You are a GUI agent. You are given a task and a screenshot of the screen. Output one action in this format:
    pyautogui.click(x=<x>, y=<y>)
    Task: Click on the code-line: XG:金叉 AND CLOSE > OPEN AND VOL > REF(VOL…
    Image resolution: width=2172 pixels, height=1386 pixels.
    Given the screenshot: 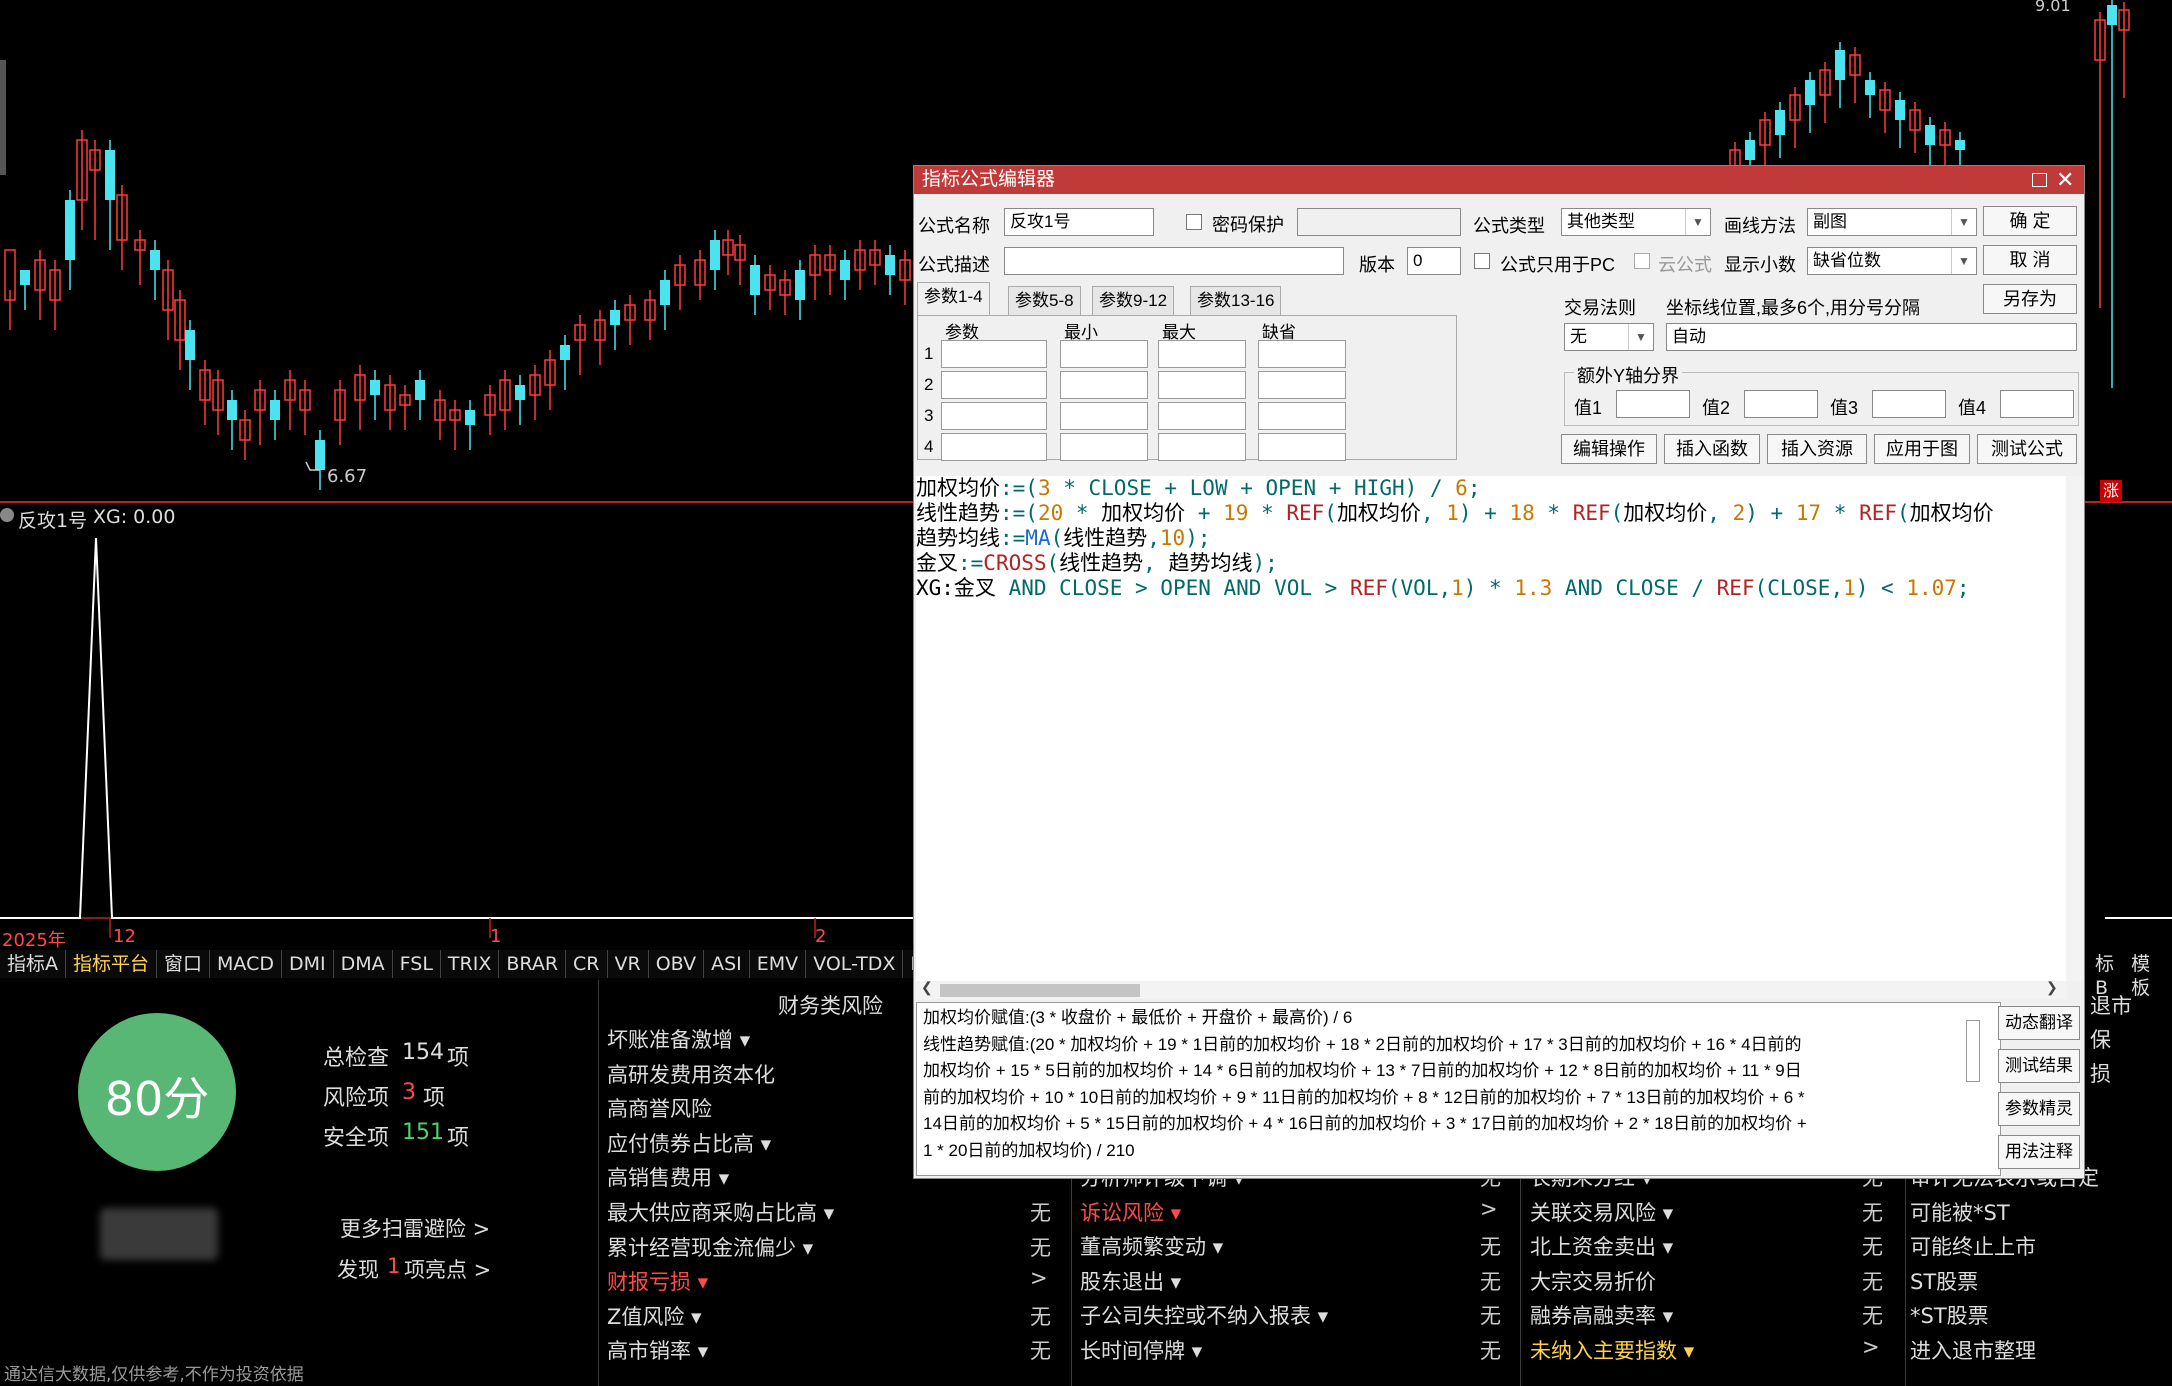 What is the action you would take?
    pyautogui.click(x=1491, y=588)
    